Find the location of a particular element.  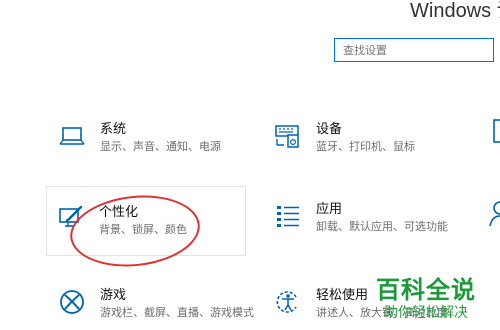

tile-title: 系统 is located at coordinates (113, 129).